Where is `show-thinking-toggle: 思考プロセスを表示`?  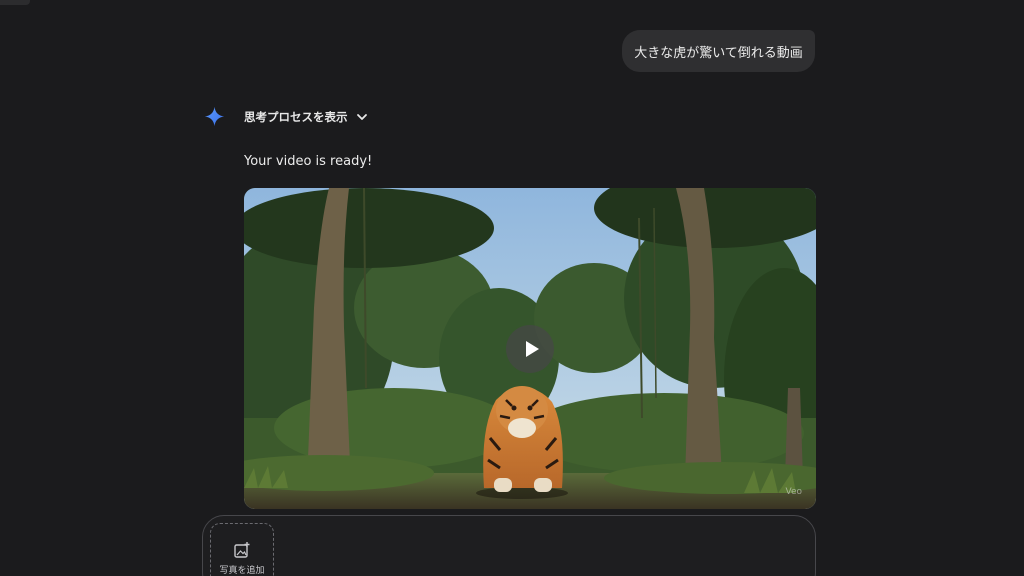
show-thinking-toggle: 思考プロセスを表示 is located at coordinates (306, 117).